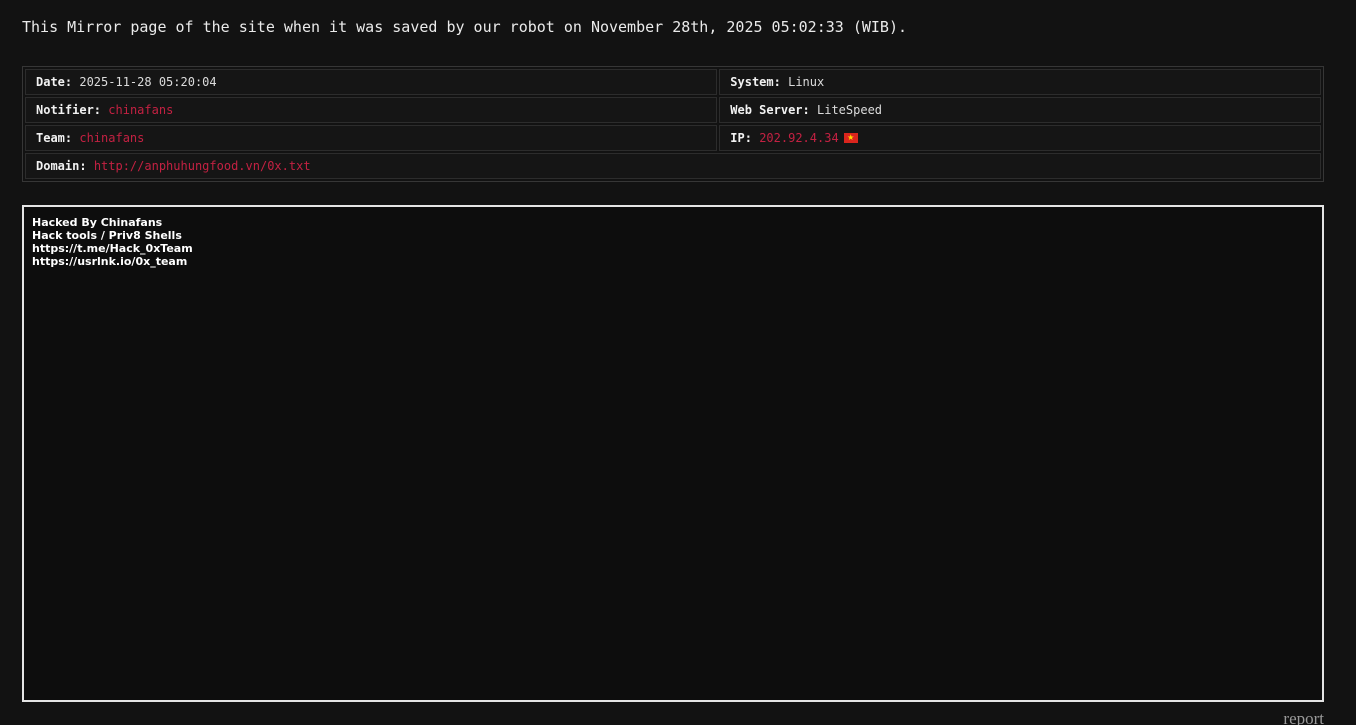  I want to click on notifier-label: Notifier:, so click(69, 110).